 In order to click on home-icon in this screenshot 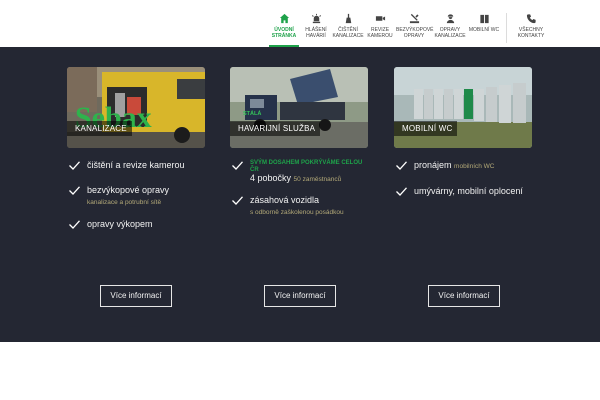, I will do `click(284, 20)`.